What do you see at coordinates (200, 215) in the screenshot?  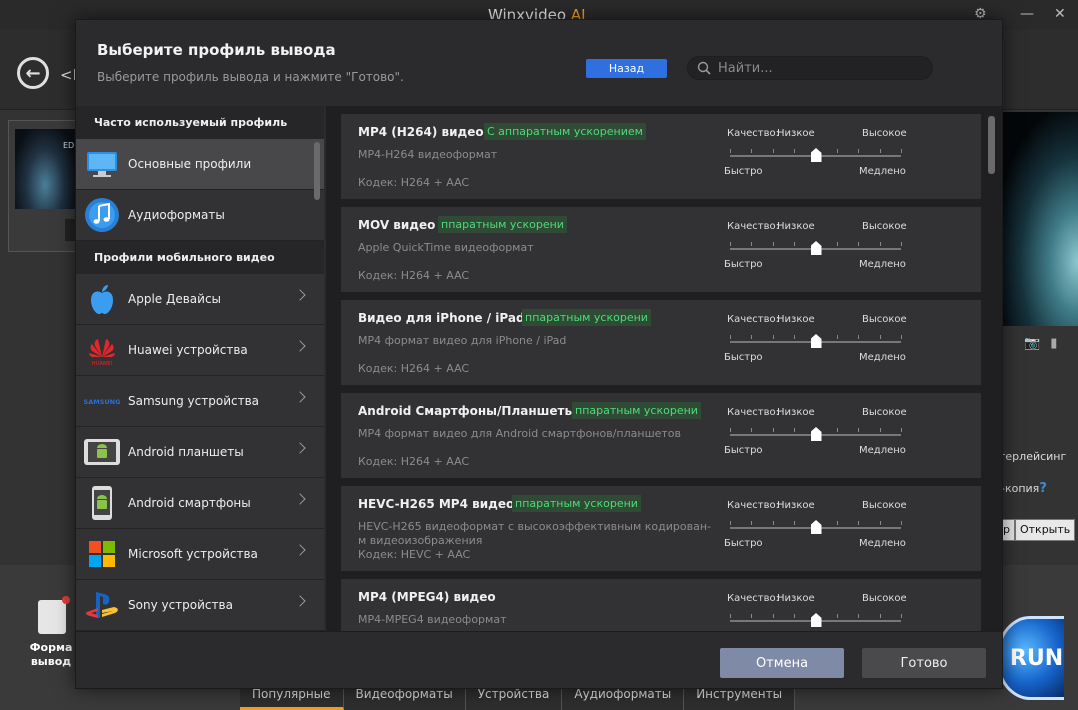 I see `category-audio-formats: Аудиоформаты` at bounding box center [200, 215].